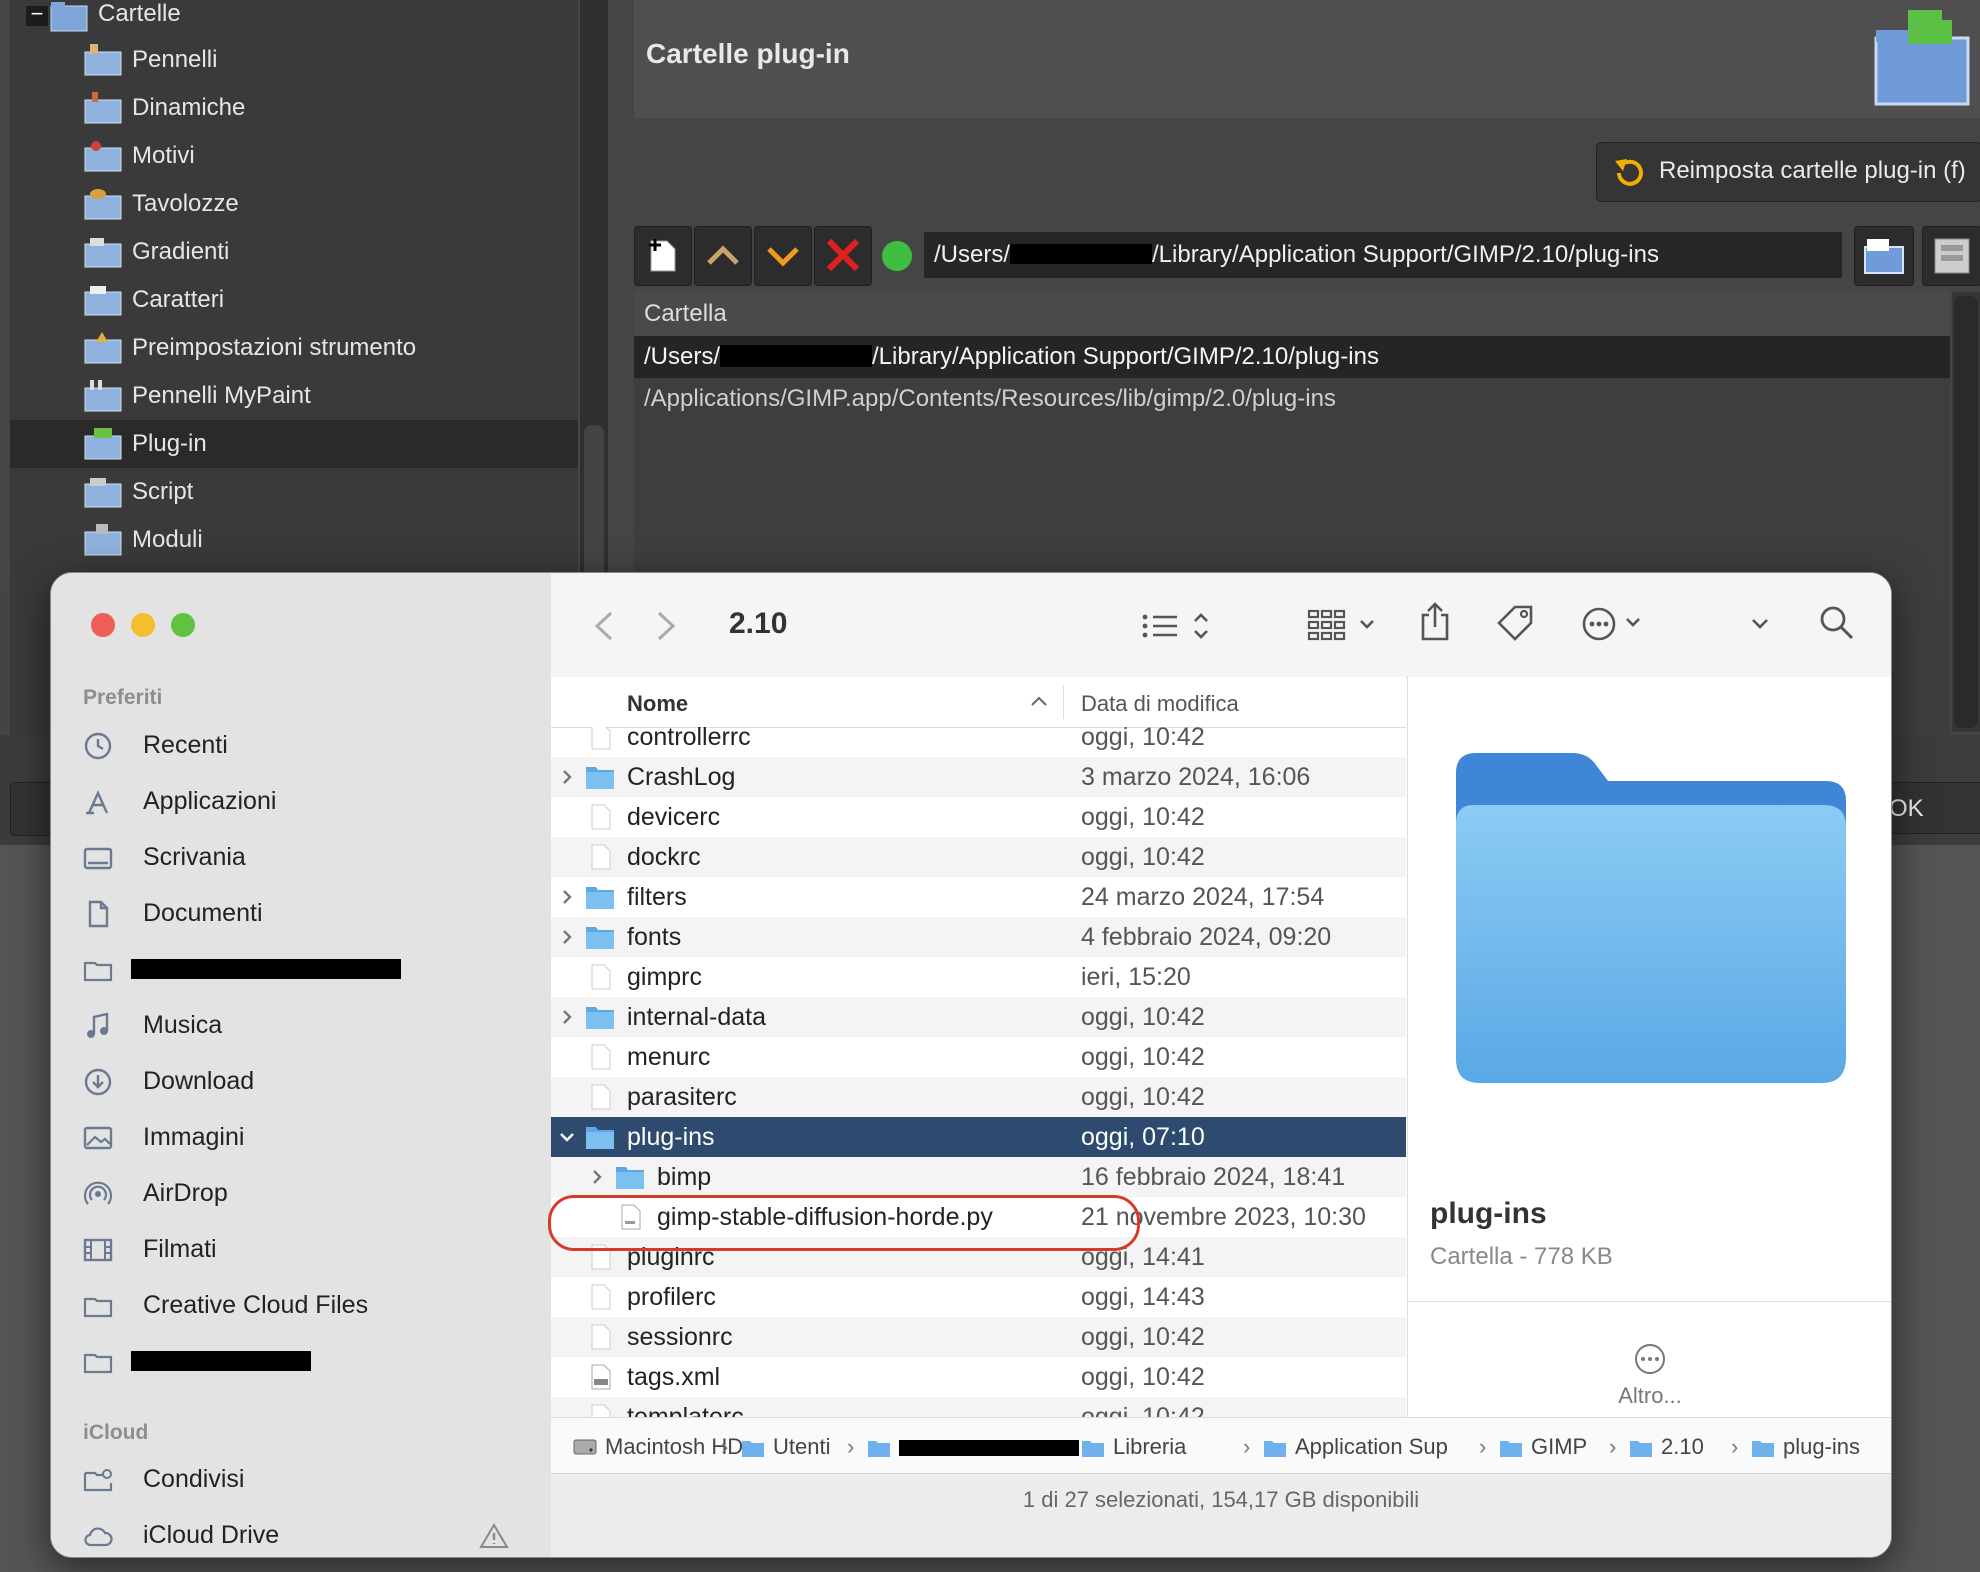 The width and height of the screenshot is (1980, 1572). Describe the element at coordinates (1435, 622) in the screenshot. I see `share-icon` at that location.